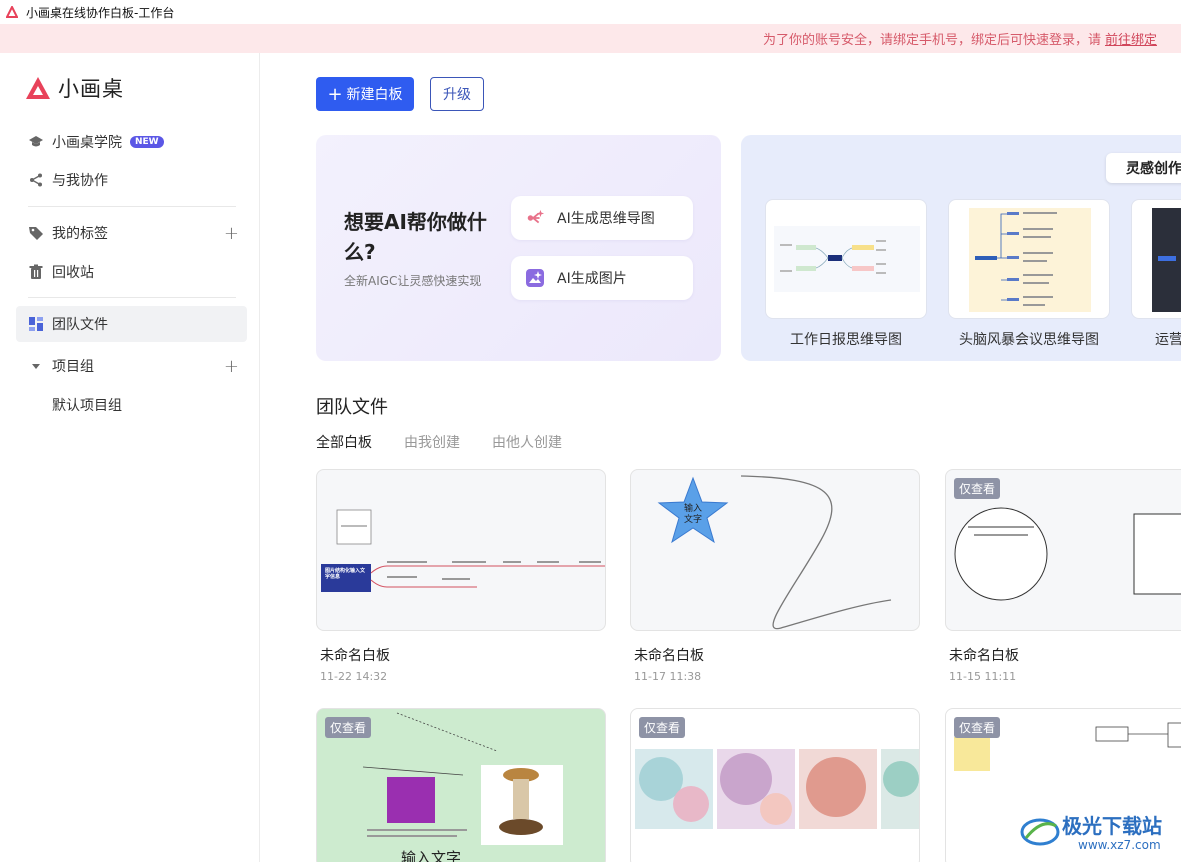 This screenshot has height=862, width=1181. I want to click on upgrade-button: 升级, so click(457, 94).